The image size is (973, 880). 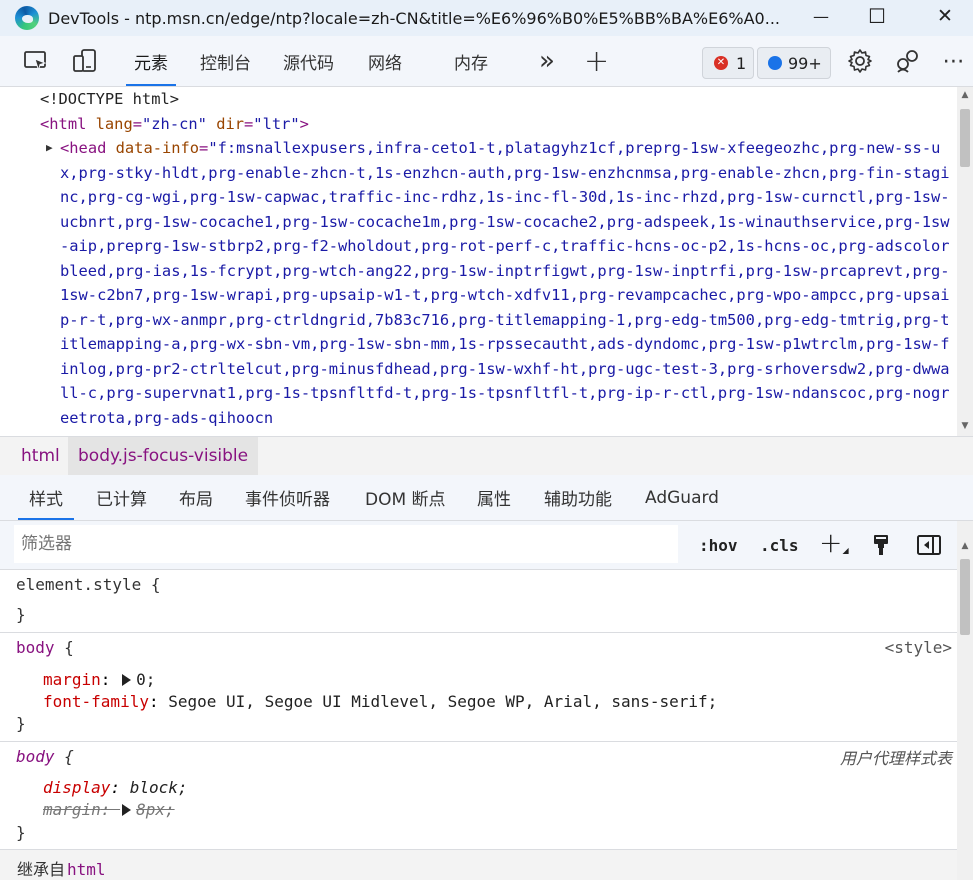 I want to click on breadcrumb-label: html, so click(x=40, y=456).